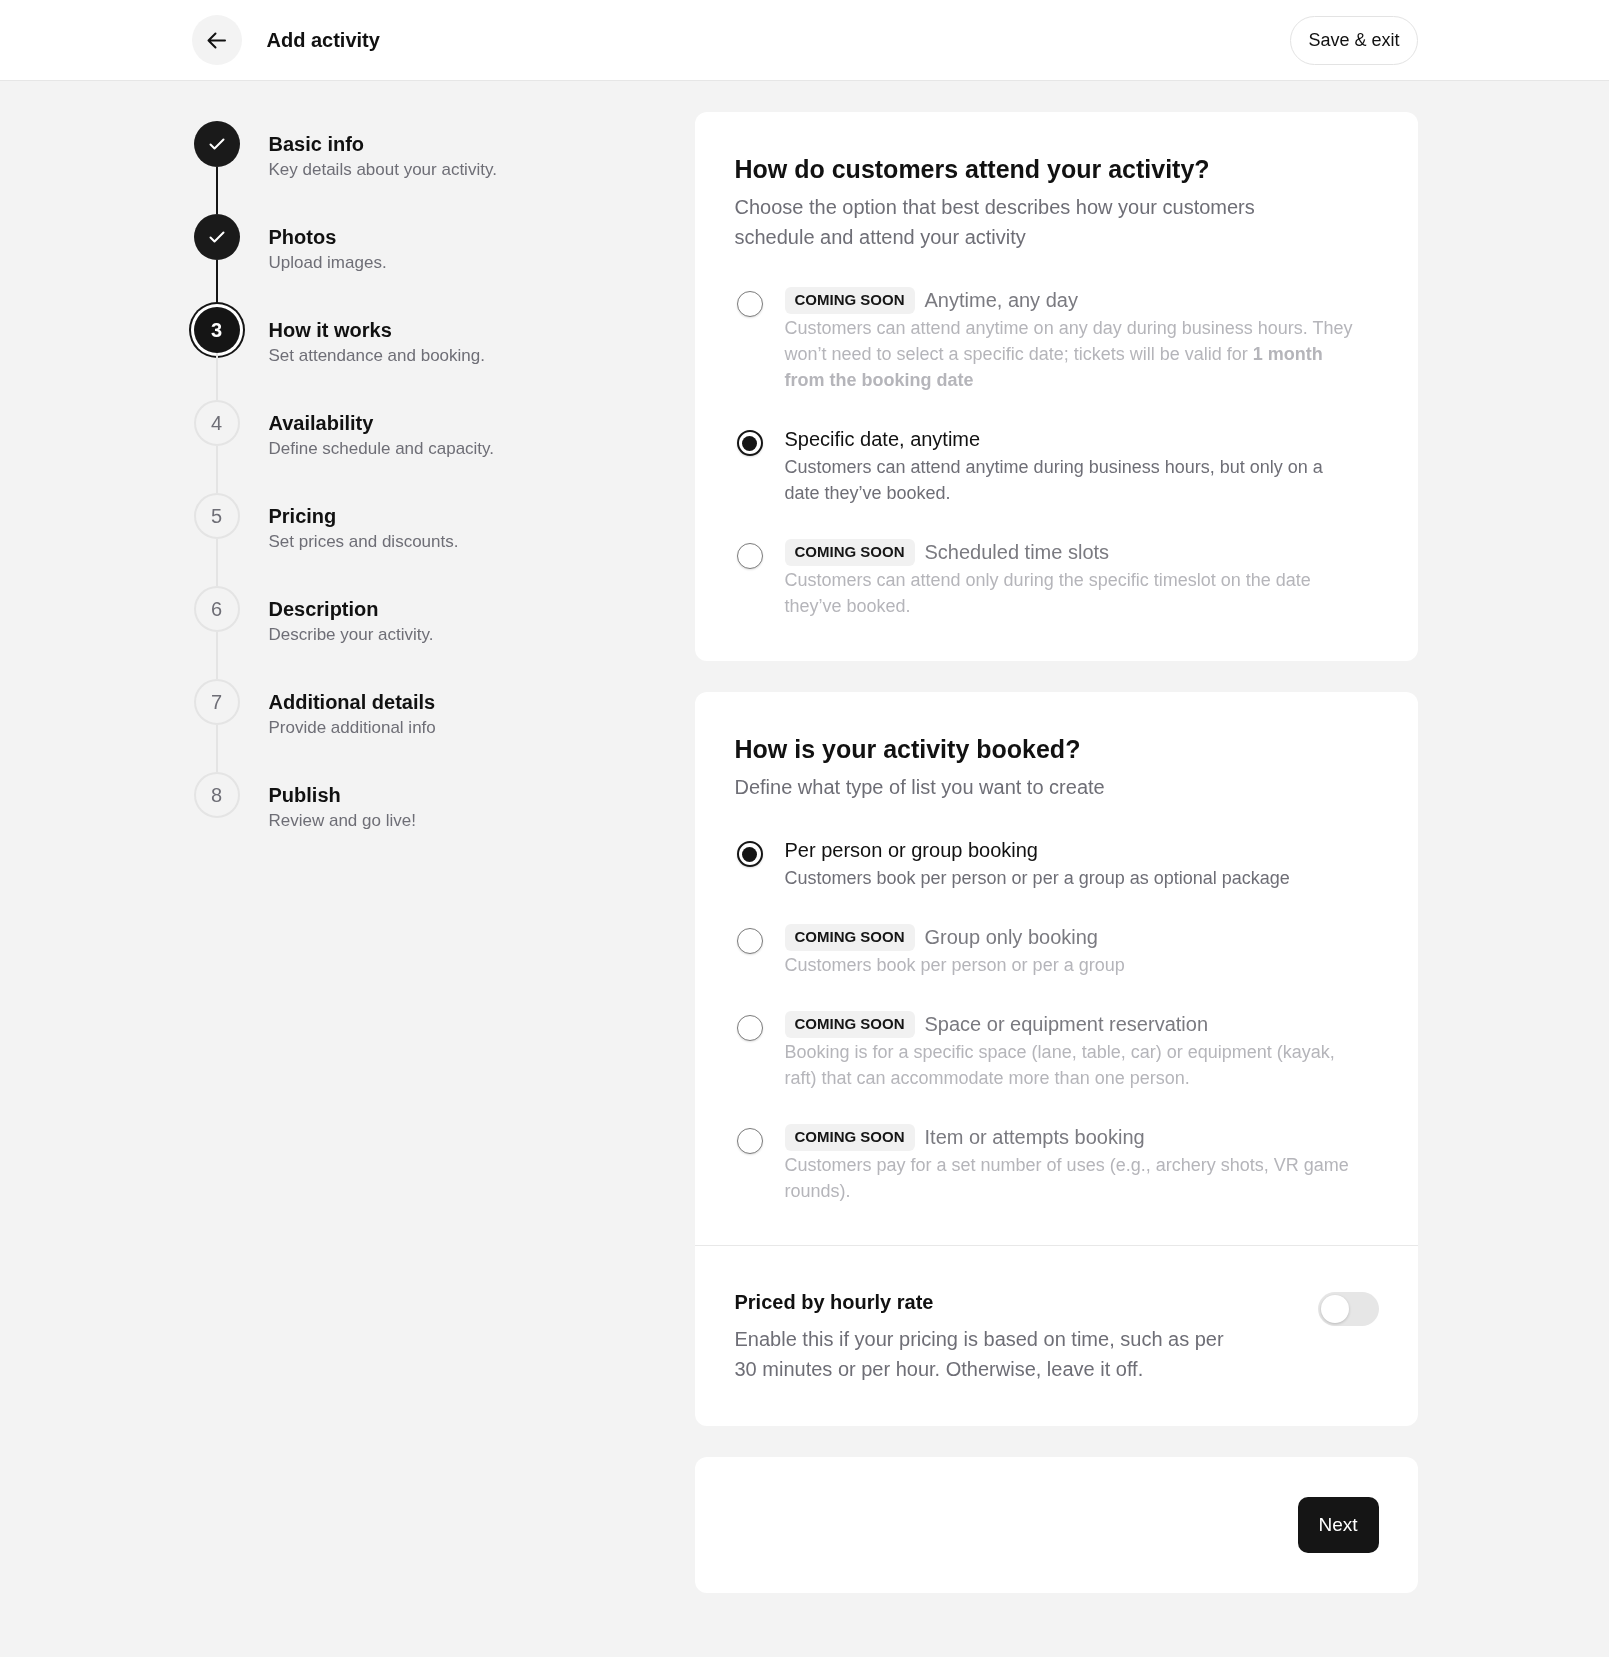 This screenshot has height=1657, width=1609. What do you see at coordinates (382, 144) in the screenshot?
I see `step-title: Basic info` at bounding box center [382, 144].